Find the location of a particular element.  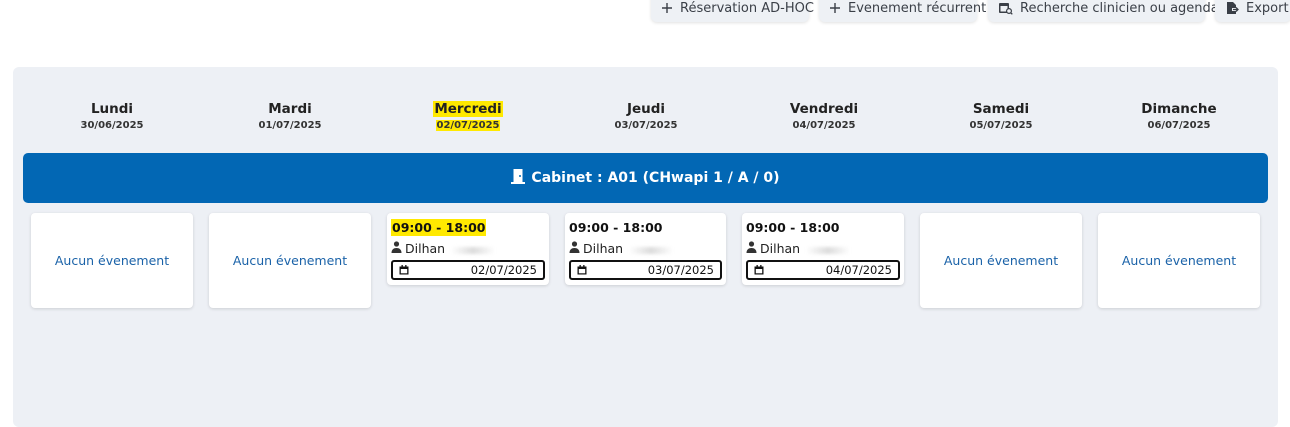

day-date: 02/07/2025 is located at coordinates (468, 125).